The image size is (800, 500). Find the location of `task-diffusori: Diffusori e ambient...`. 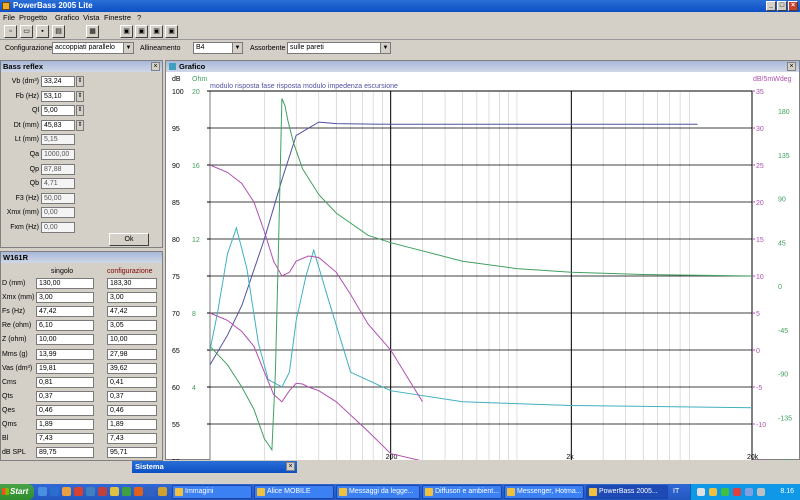

task-diffusori: Diffusori e ambient... is located at coordinates (462, 492).